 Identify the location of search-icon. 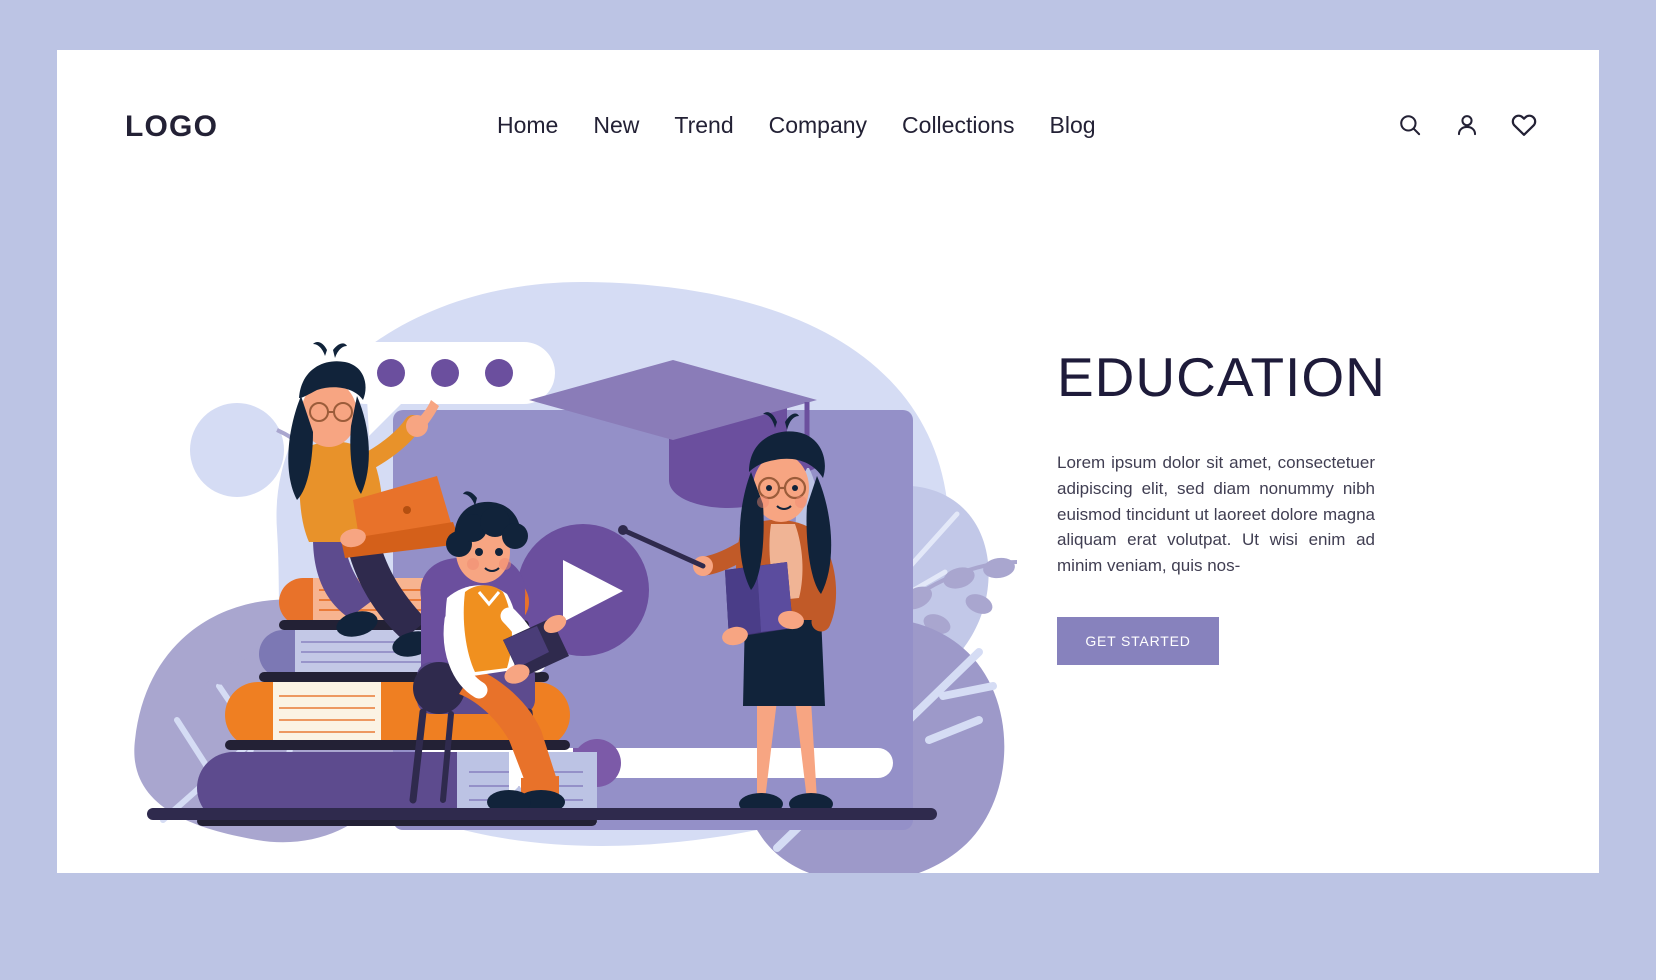
(1410, 125).